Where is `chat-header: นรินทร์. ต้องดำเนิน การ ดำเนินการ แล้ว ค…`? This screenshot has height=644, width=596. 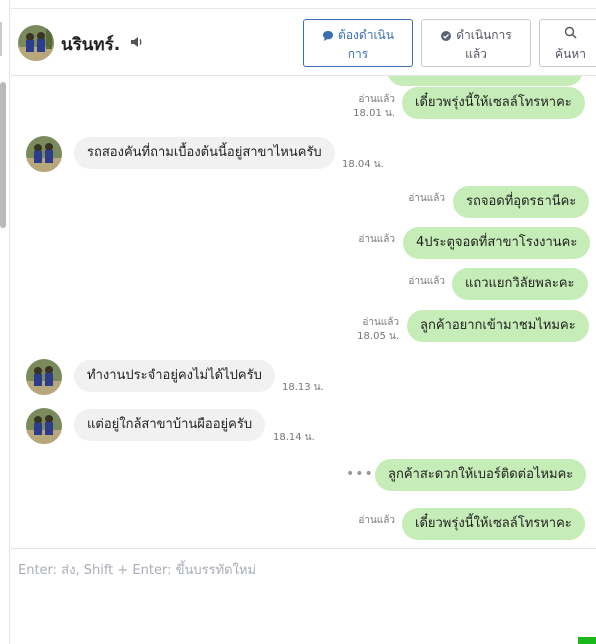 chat-header: นรินทร์. ต้องดำเนิน การ ดำเนินการ แล้ว ค… is located at coordinates (303, 42).